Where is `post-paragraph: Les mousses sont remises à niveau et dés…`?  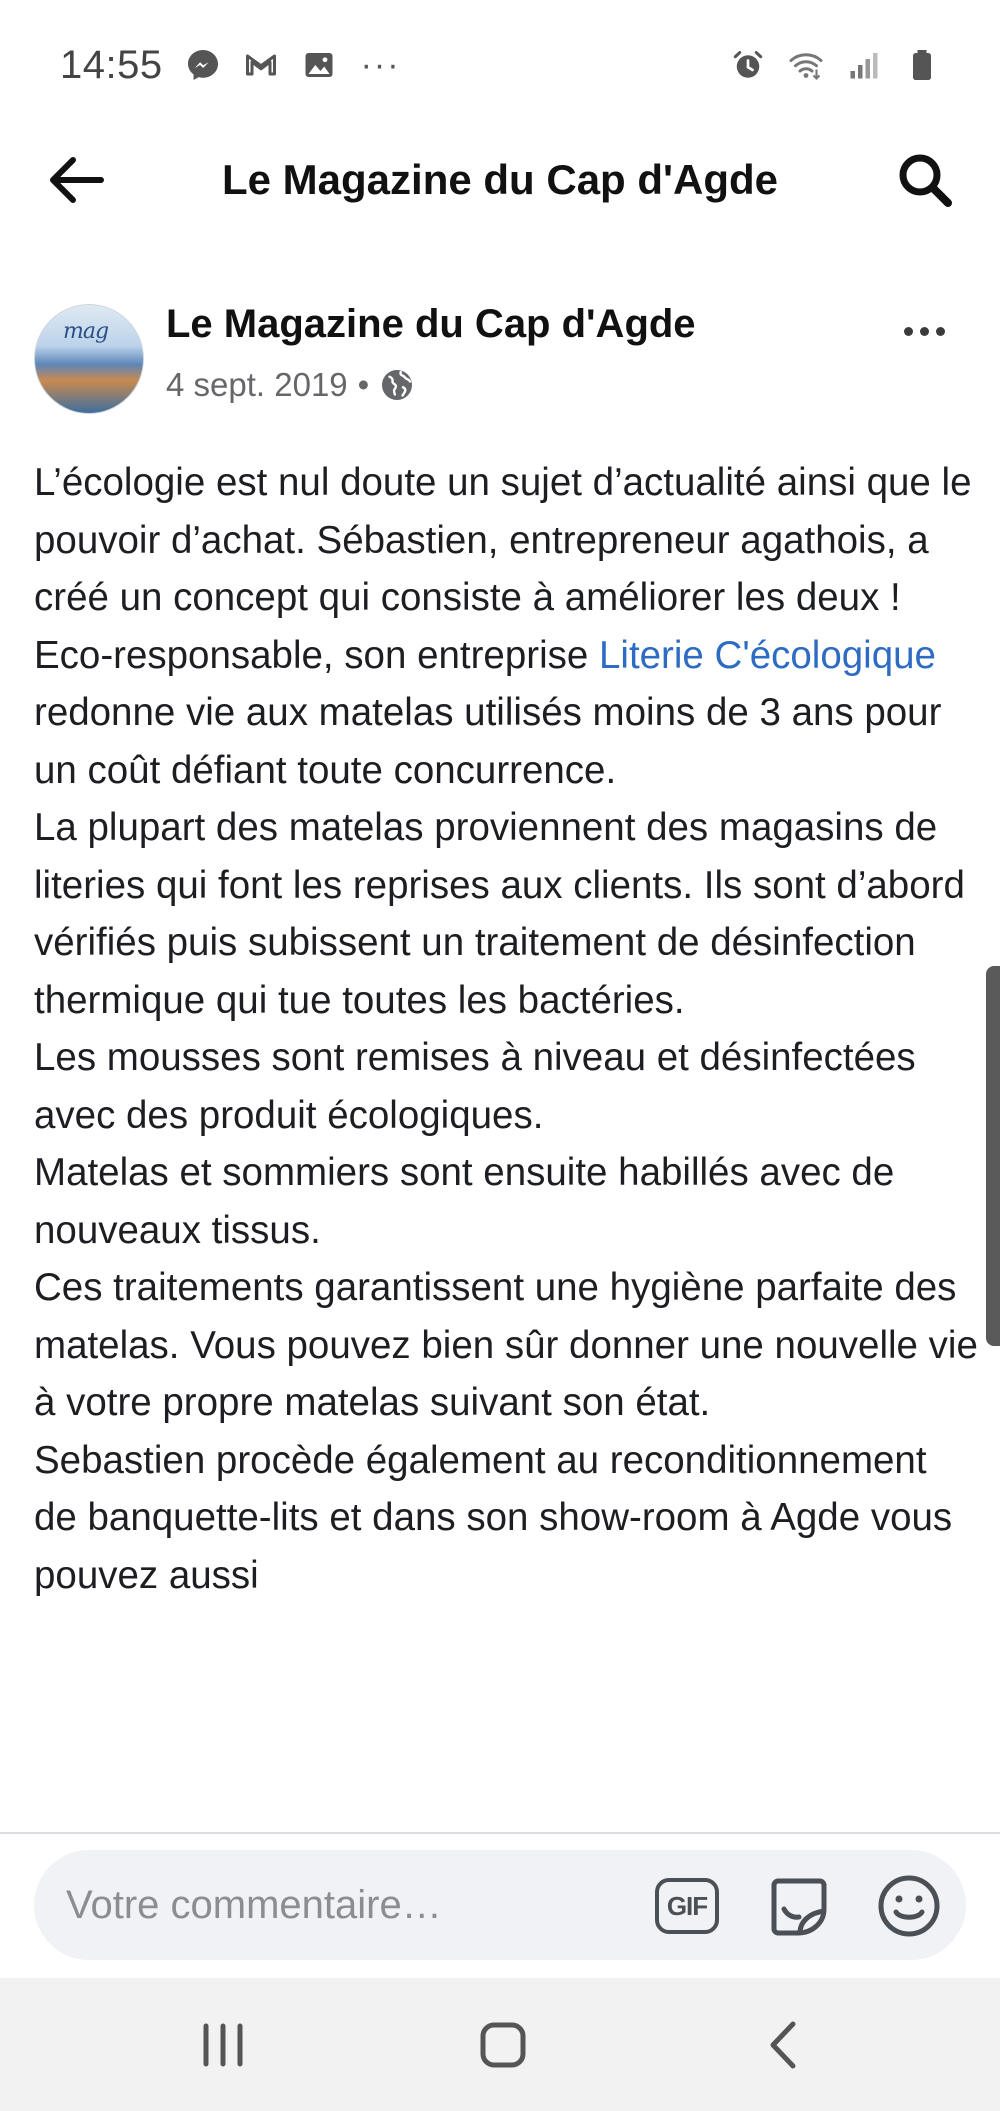 post-paragraph: Les mousses sont remises à niveau et dés… is located at coordinates (475, 1086).